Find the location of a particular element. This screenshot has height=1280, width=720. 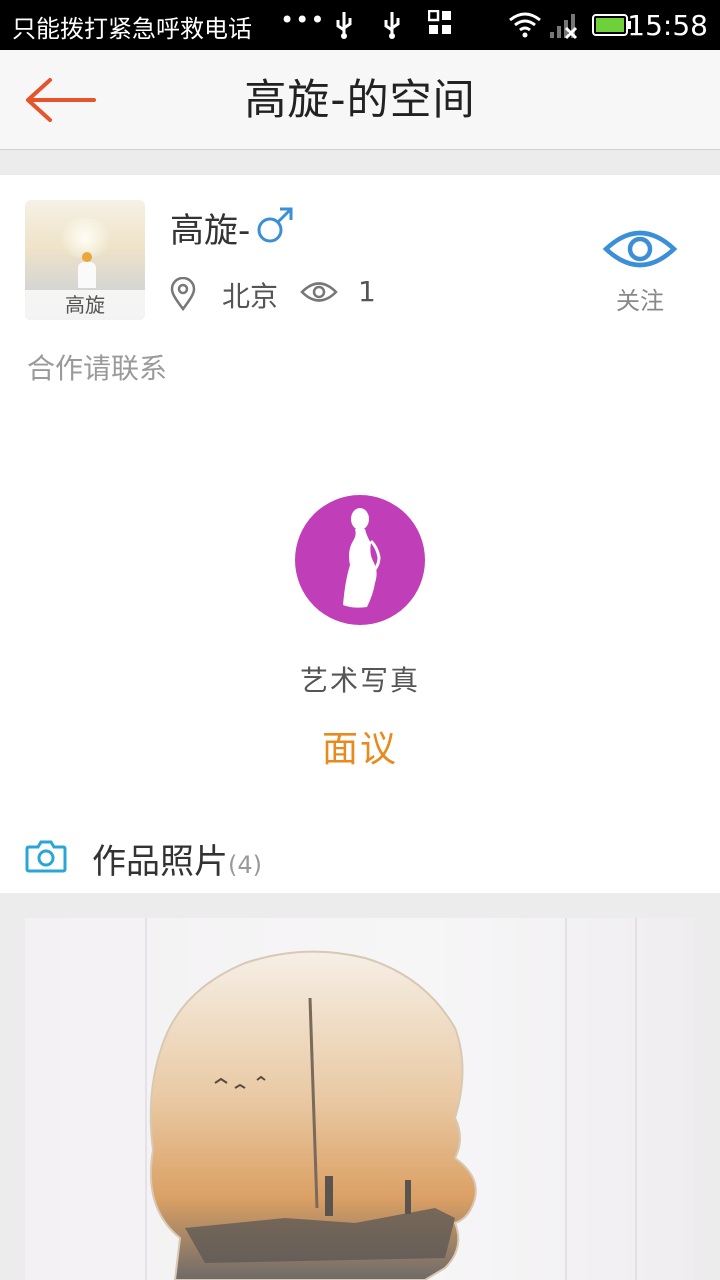

eye-icon is located at coordinates (640, 249).